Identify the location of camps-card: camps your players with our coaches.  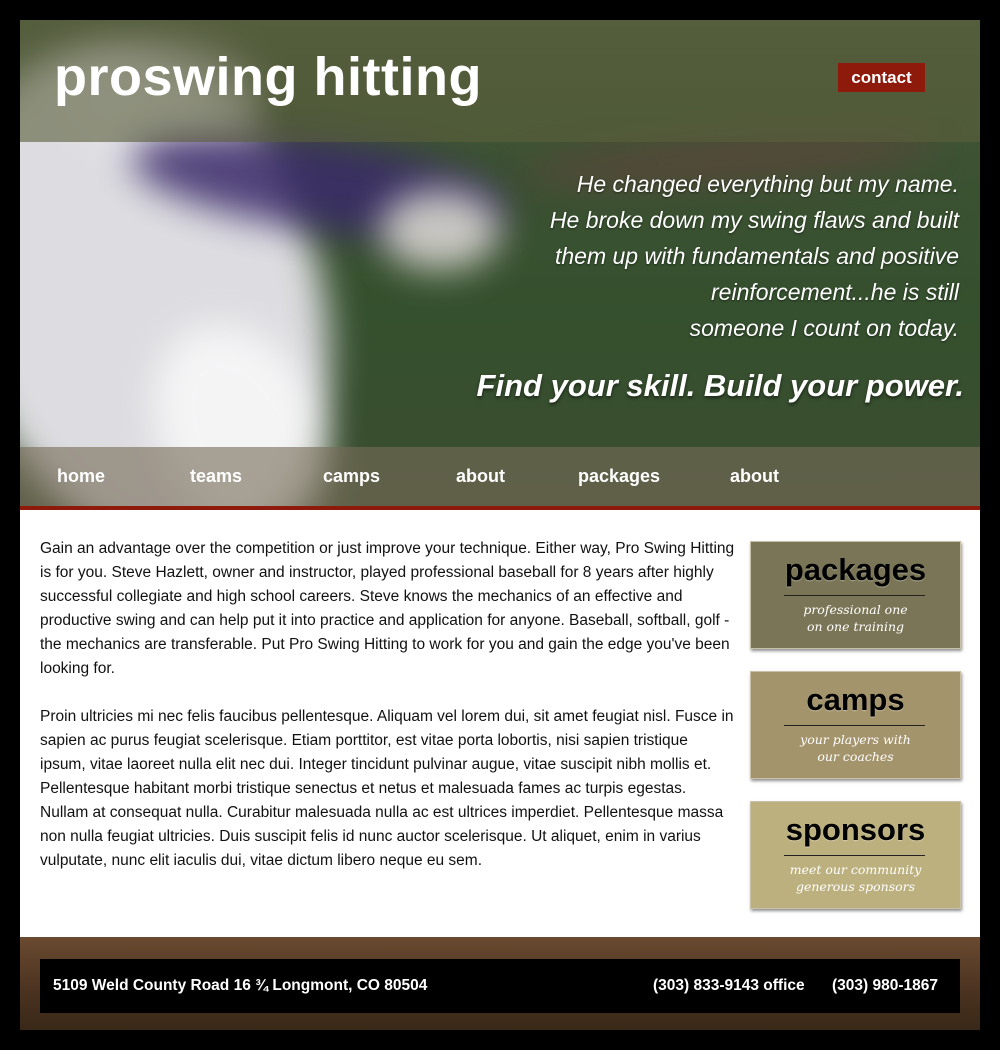
(855, 725).